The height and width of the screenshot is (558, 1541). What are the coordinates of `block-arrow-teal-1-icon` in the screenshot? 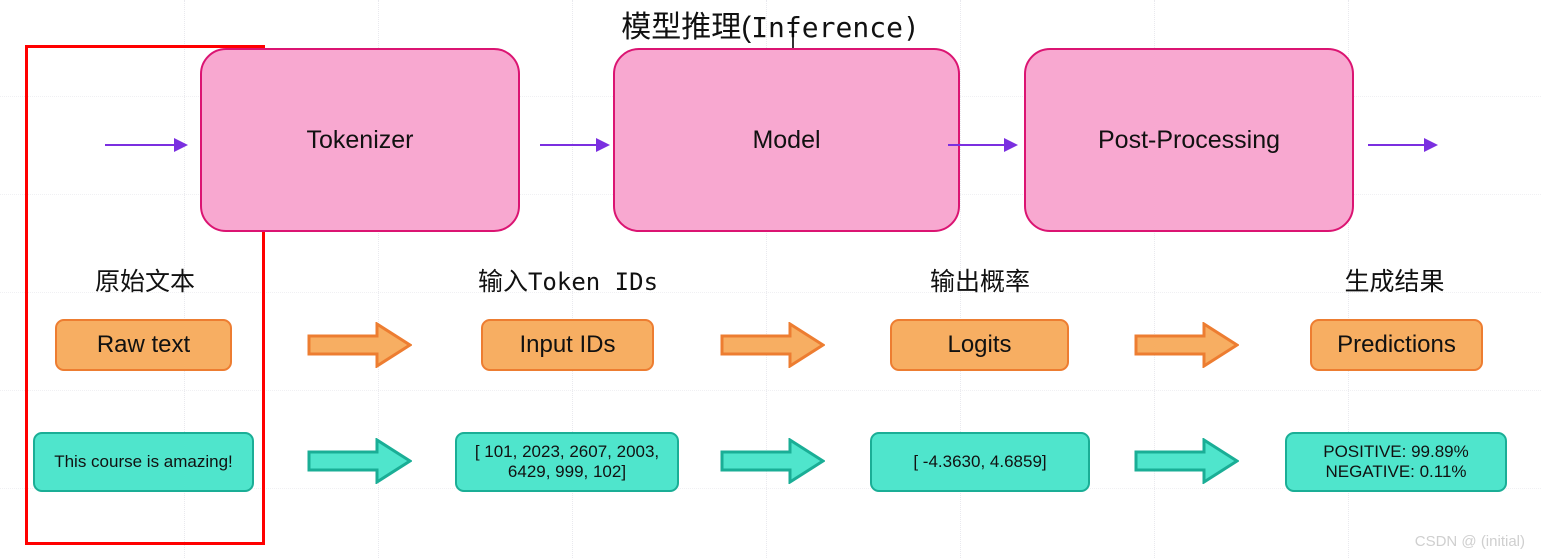 It's located at (359, 461).